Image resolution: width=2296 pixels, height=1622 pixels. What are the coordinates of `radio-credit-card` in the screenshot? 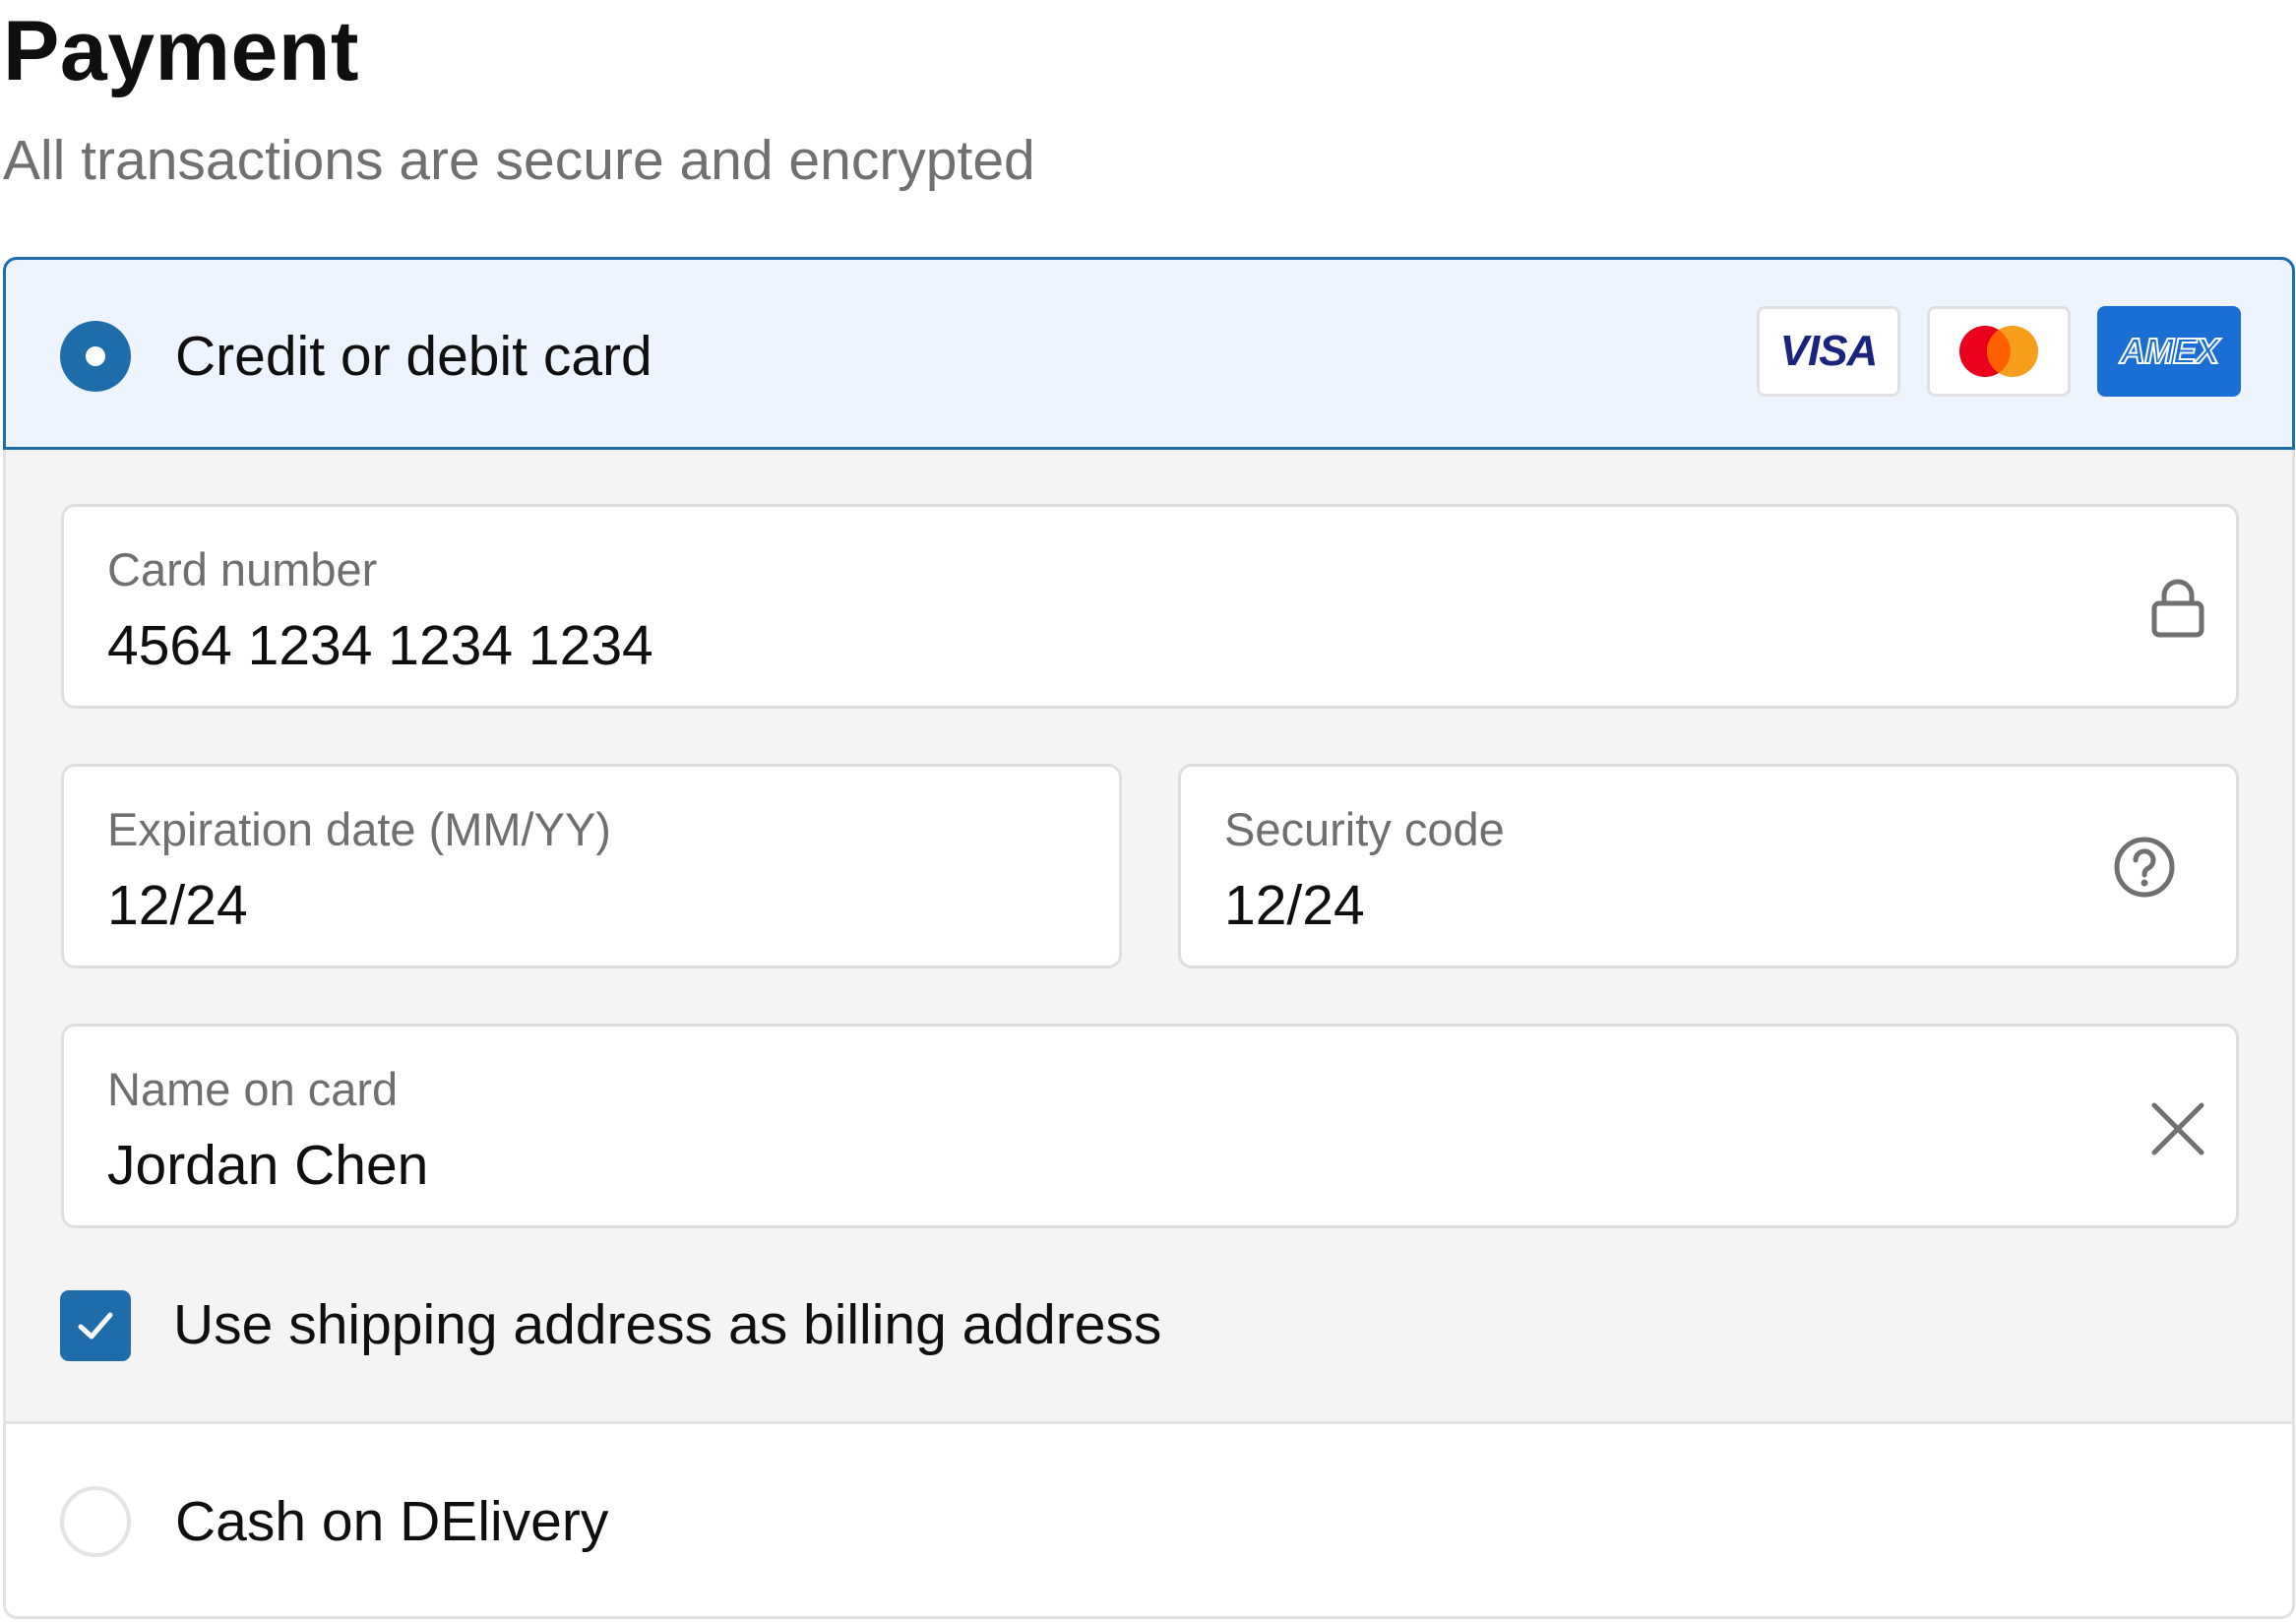 It's located at (96, 356).